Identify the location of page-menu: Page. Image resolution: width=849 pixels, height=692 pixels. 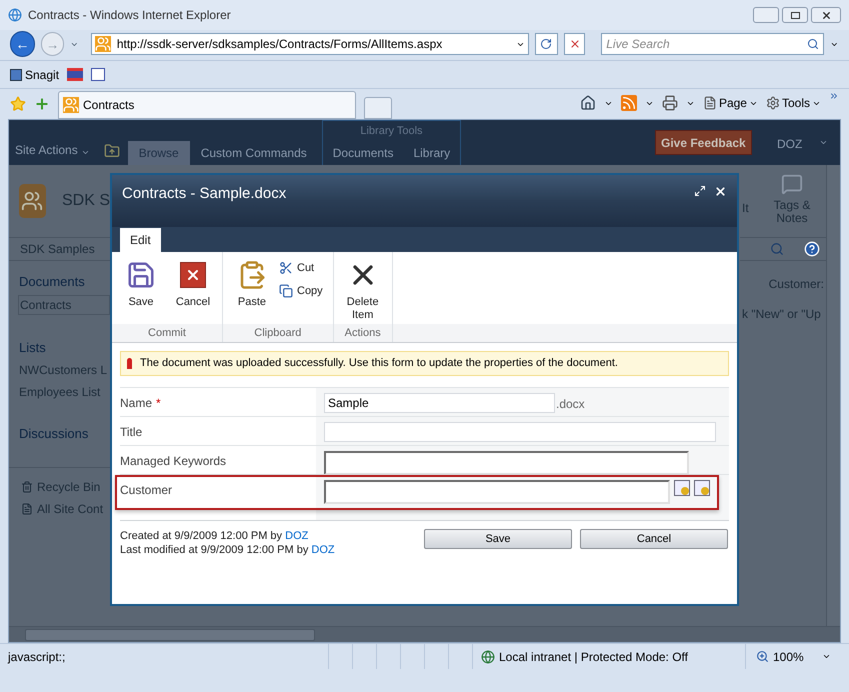
(732, 103).